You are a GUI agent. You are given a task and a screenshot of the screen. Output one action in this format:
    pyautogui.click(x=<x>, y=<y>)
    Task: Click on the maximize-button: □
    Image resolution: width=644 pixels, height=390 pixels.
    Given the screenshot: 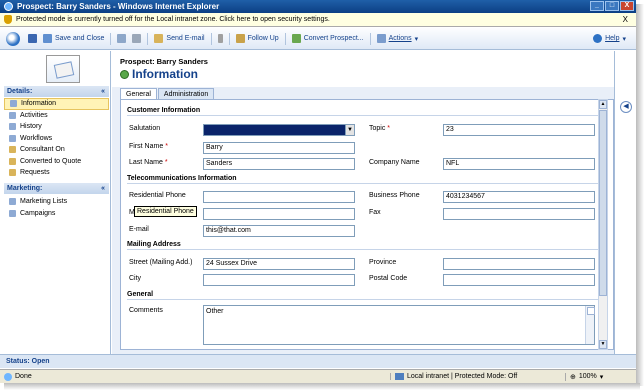 What is the action you would take?
    pyautogui.click(x=612, y=6)
    